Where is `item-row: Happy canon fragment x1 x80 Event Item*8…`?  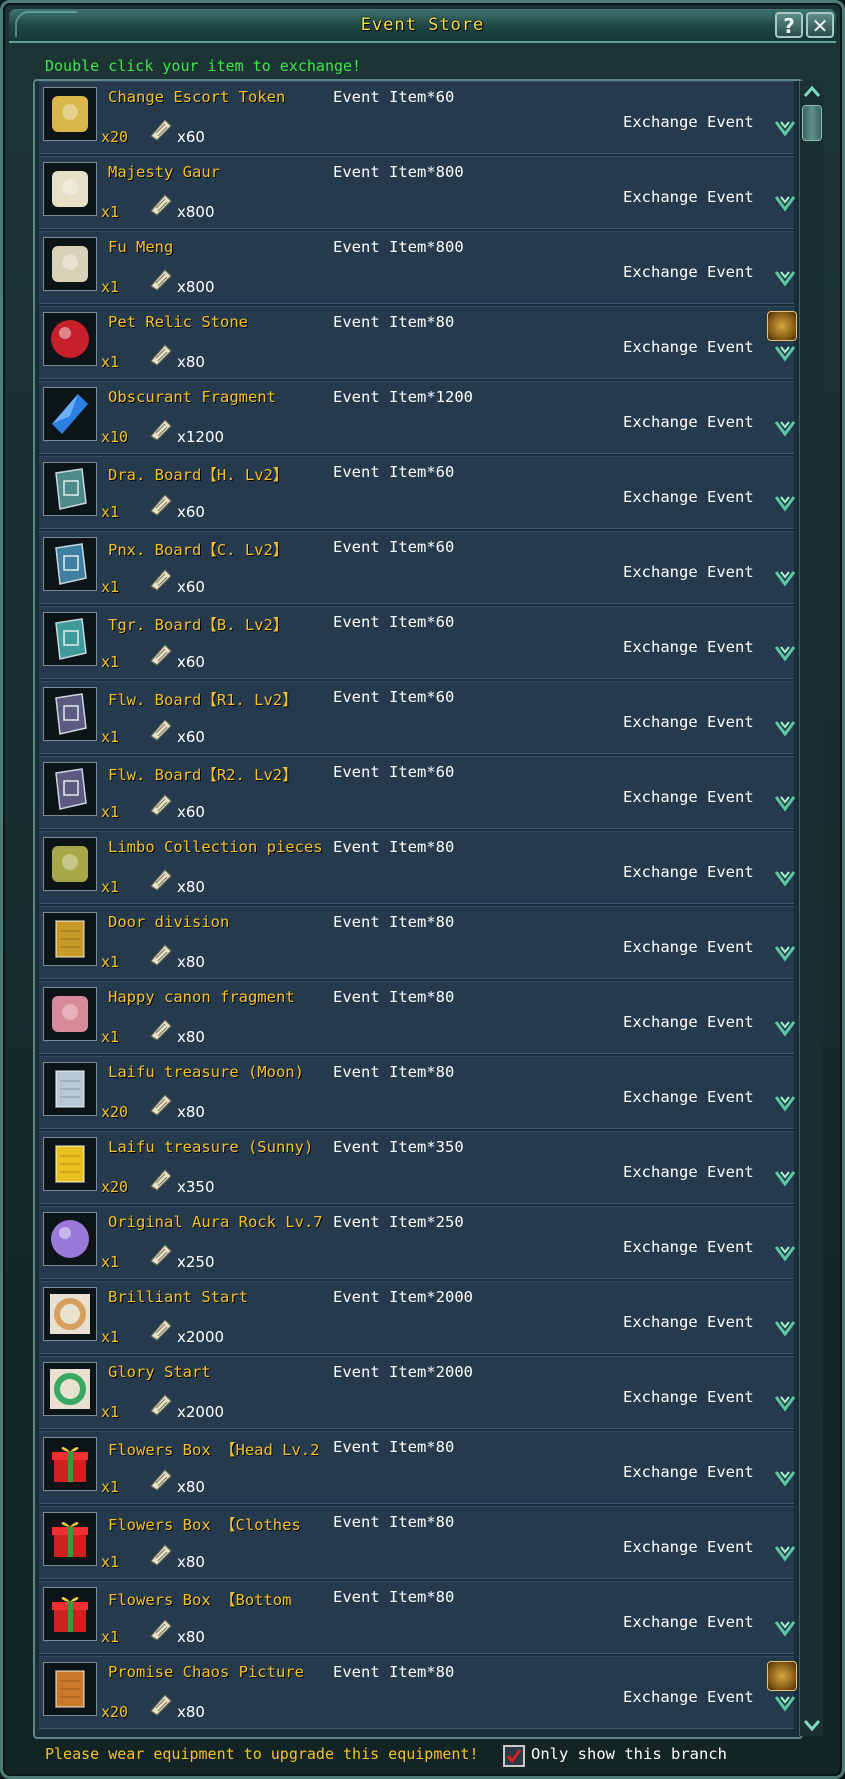 item-row: Happy canon fragment x1 x80 Event Item*8… is located at coordinates (418, 1017).